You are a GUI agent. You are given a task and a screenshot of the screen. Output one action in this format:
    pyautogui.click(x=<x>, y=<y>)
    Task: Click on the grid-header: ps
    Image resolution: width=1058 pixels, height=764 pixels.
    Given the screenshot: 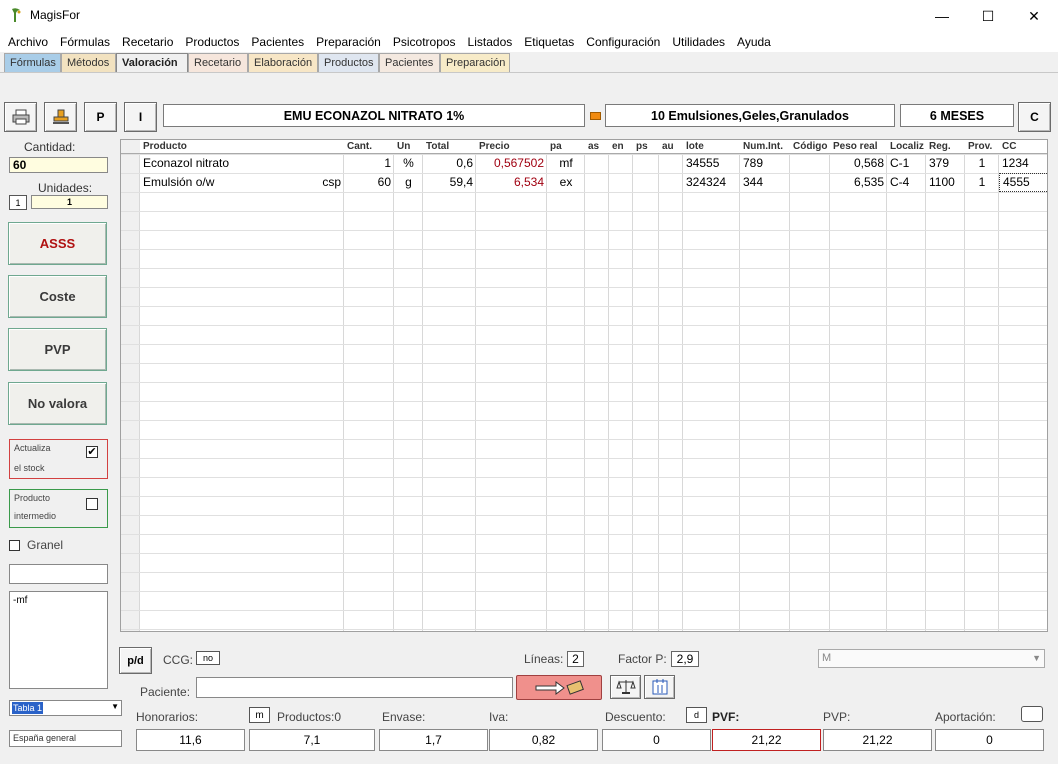 What is the action you would take?
    pyautogui.click(x=646, y=147)
    